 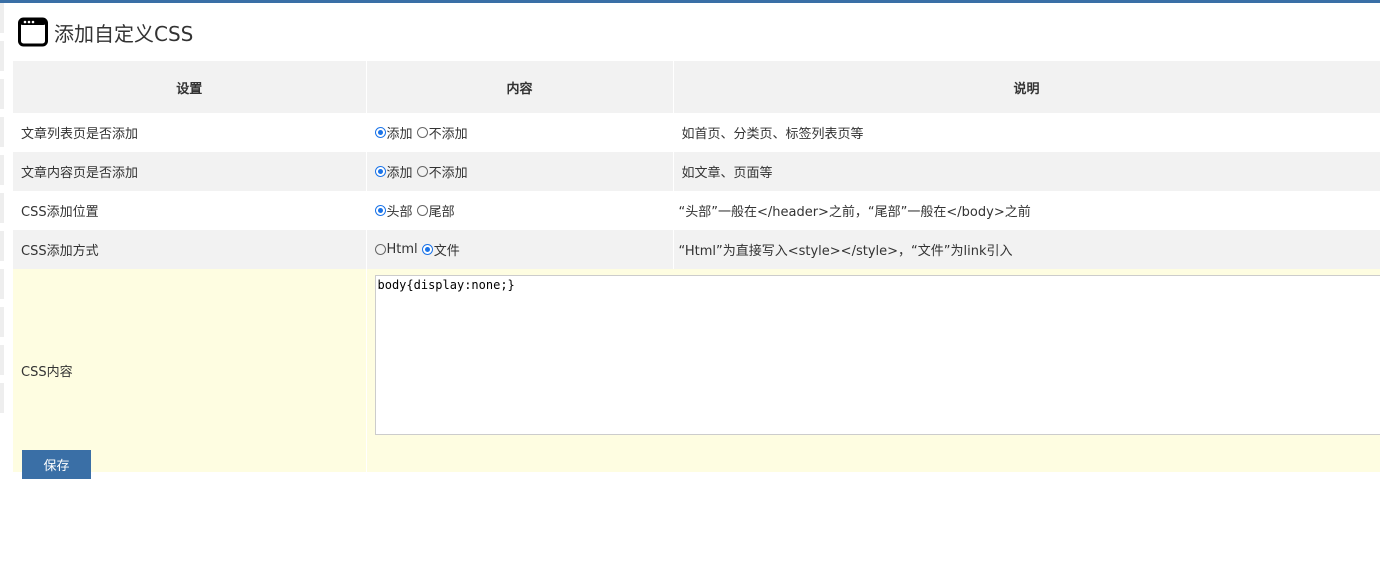 I want to click on setting-label: CSS添加方式, so click(x=190, y=249).